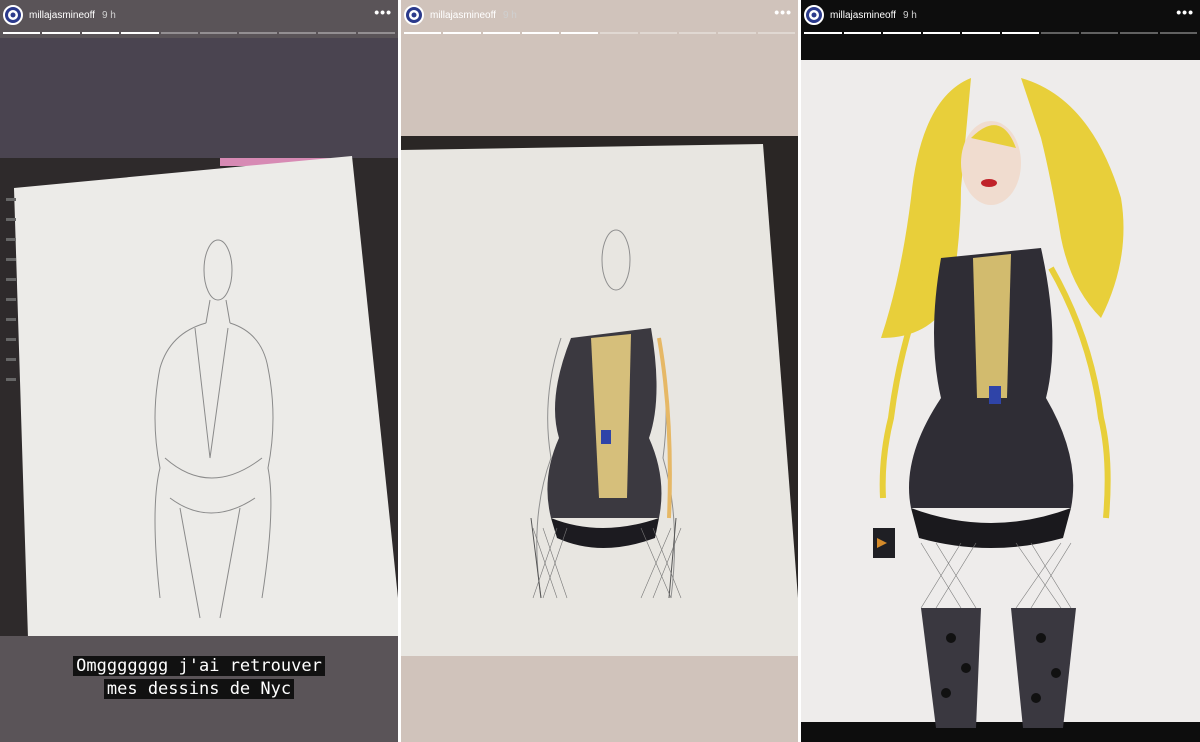  What do you see at coordinates (199, 666) in the screenshot?
I see `caption-line-1: Omggggggg j'ai retrouver` at bounding box center [199, 666].